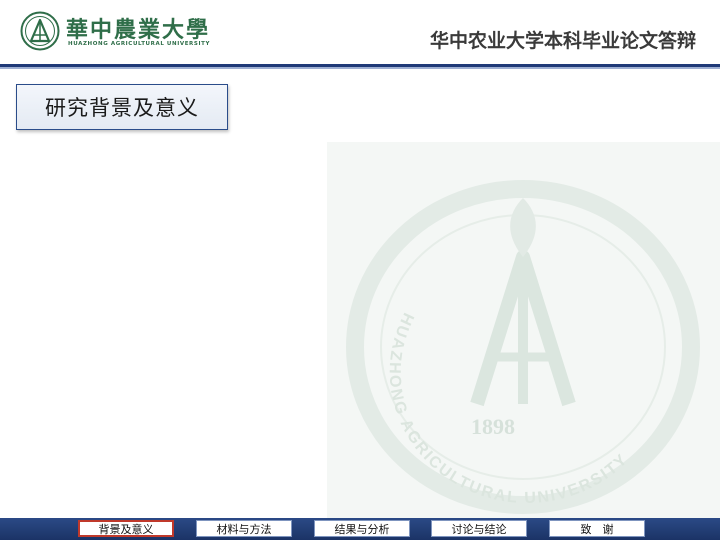 The height and width of the screenshot is (540, 720). I want to click on nav-button-methods: 材料与方法, so click(244, 528).